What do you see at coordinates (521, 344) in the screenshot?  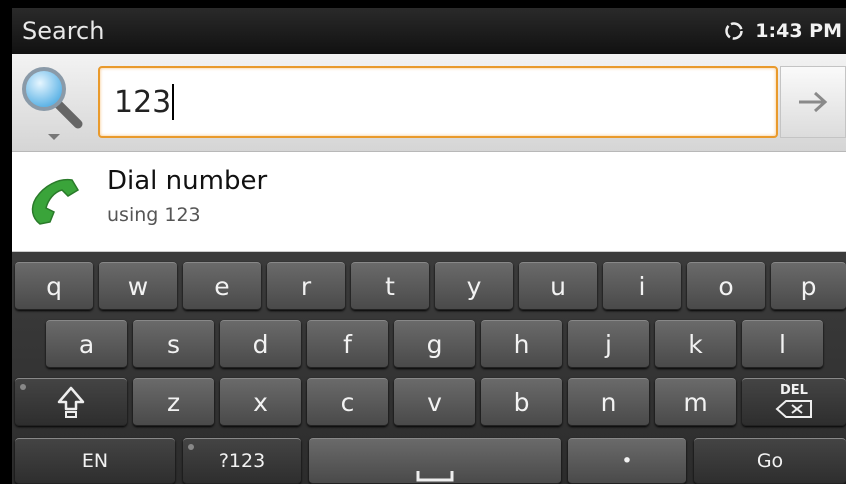 I see `key-h: h` at bounding box center [521, 344].